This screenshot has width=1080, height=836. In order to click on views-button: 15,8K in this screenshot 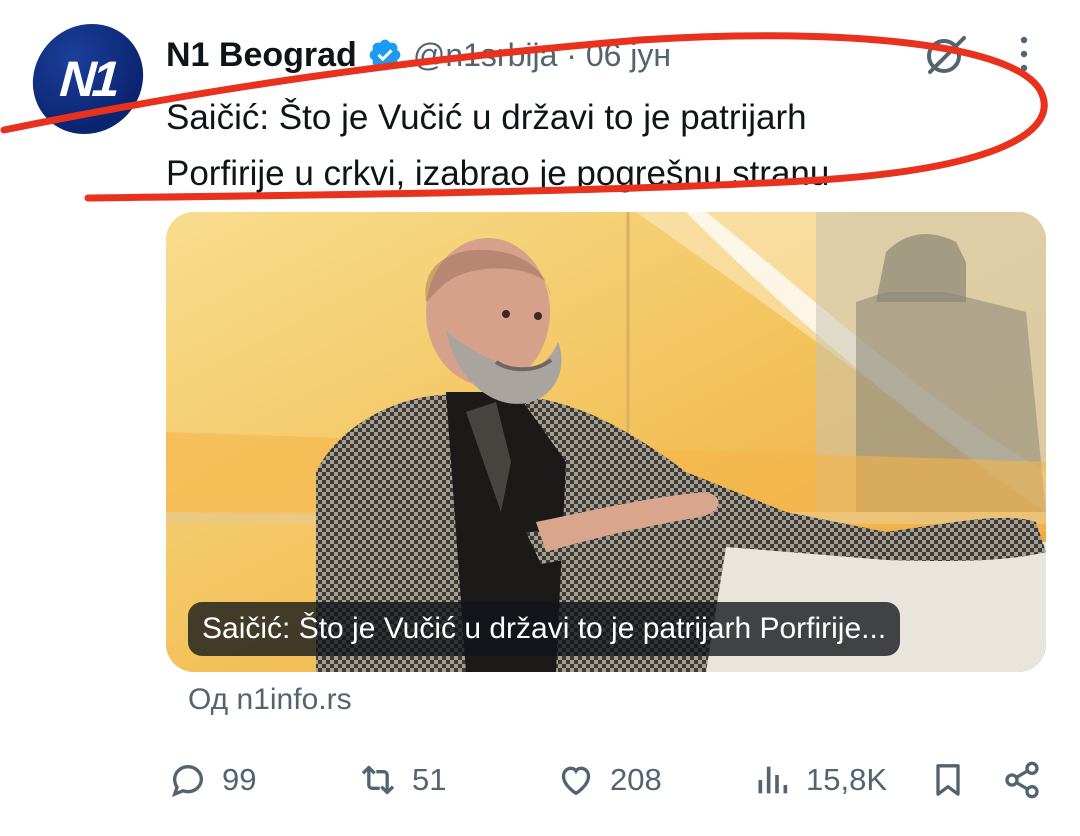, I will do `click(819, 780)`.